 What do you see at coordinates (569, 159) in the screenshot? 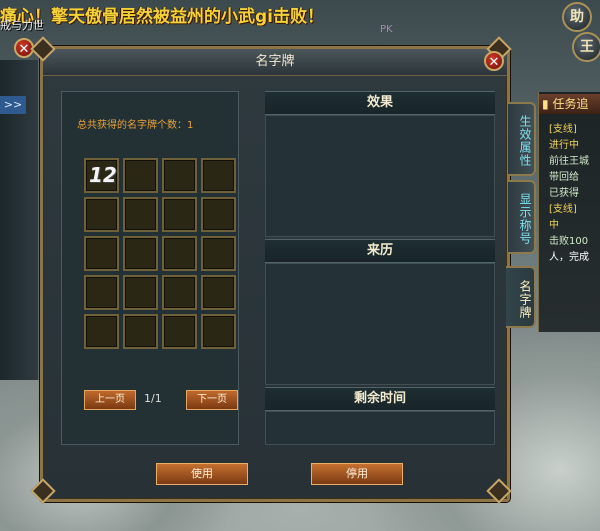
I see `quest-line: 前往王城` at bounding box center [569, 159].